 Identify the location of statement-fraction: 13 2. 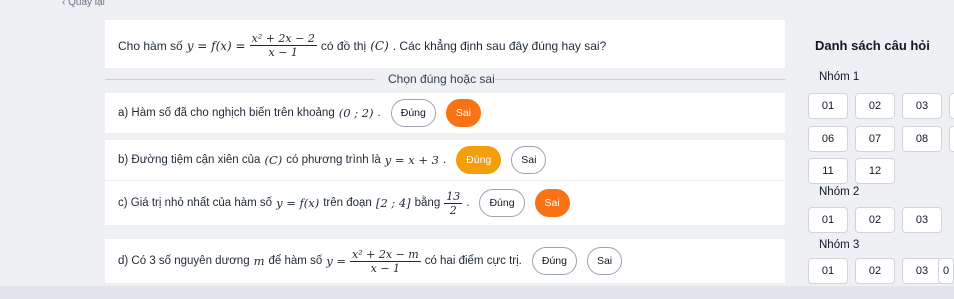
(453, 203).